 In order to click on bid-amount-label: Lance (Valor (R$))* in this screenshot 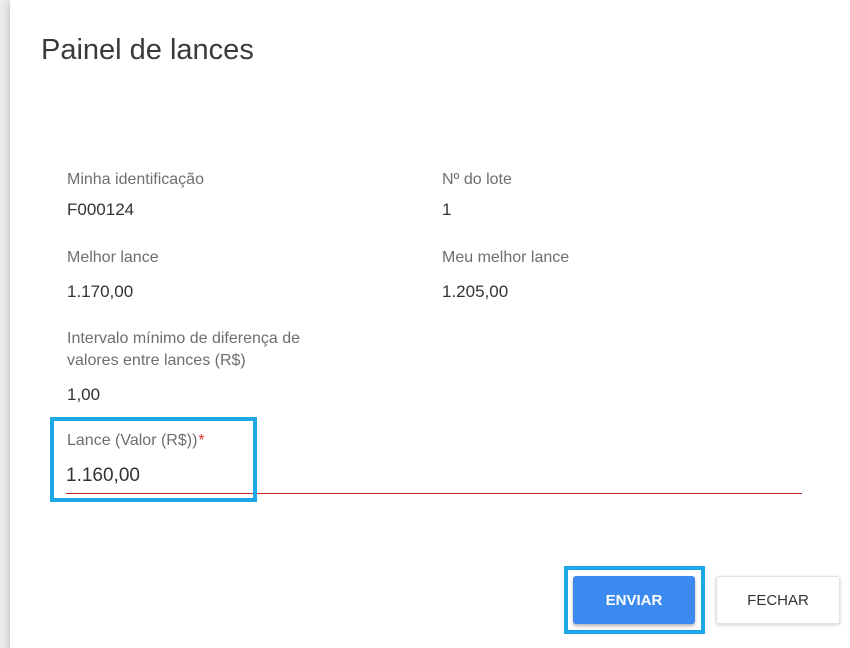, I will do `click(136, 441)`.